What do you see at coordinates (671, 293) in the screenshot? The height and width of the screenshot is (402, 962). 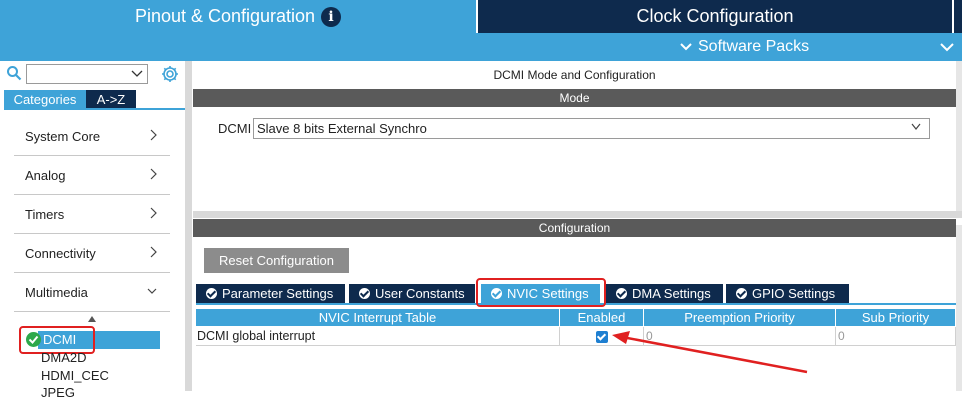 I see `tab-label: DMA Settings` at bounding box center [671, 293].